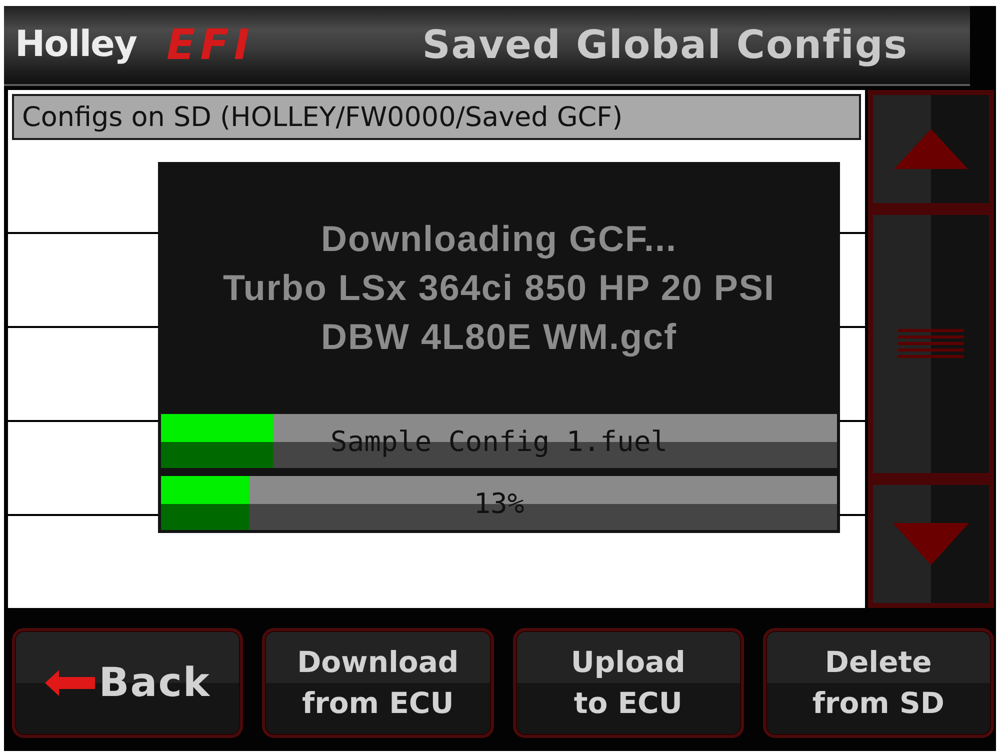 The width and height of the screenshot is (1000, 755). What do you see at coordinates (378, 683) in the screenshot?
I see `download-button: Download from ECU` at bounding box center [378, 683].